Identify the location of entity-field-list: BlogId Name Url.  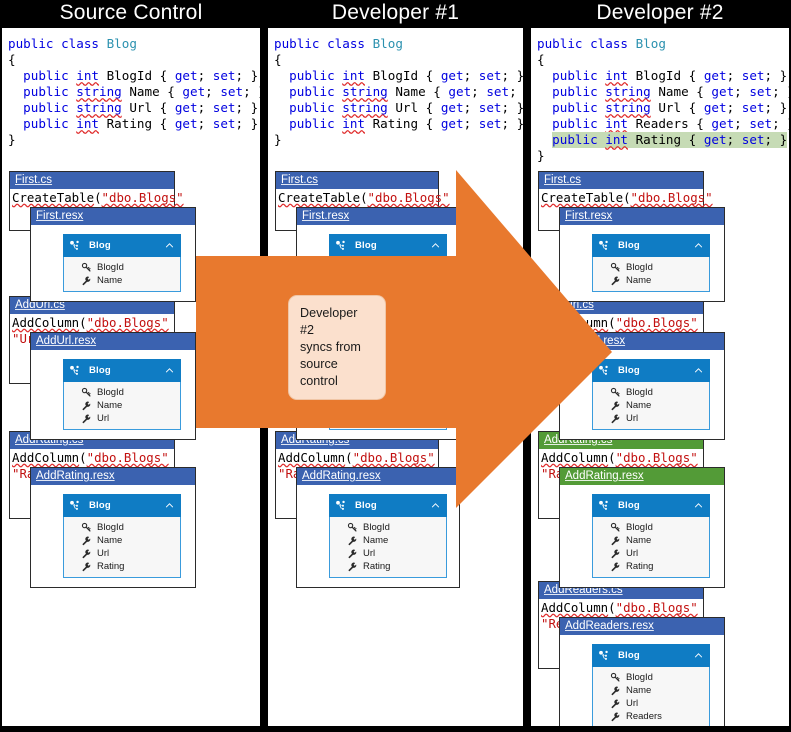
(651, 406).